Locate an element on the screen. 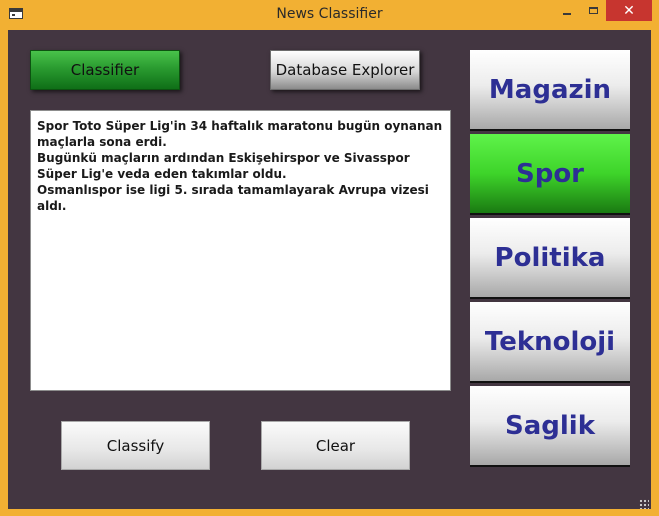 Image resolution: width=659 pixels, height=516 pixels. database-explorer-button: Database Explorer is located at coordinates (345, 70).